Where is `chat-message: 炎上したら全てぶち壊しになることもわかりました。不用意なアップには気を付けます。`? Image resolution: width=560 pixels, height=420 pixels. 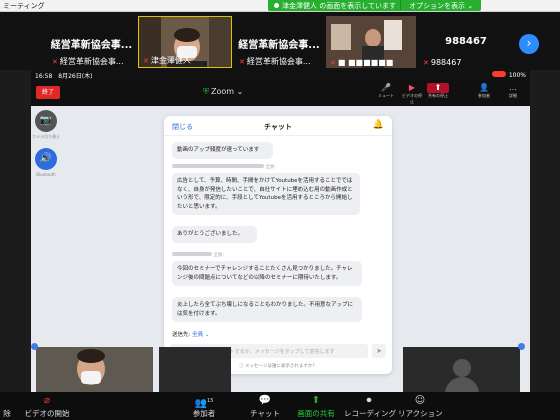 chat-message: 炎上したら全てぶち壊しになることもわかりました。不用意なアップには気を付けます。 is located at coordinates (267, 309).